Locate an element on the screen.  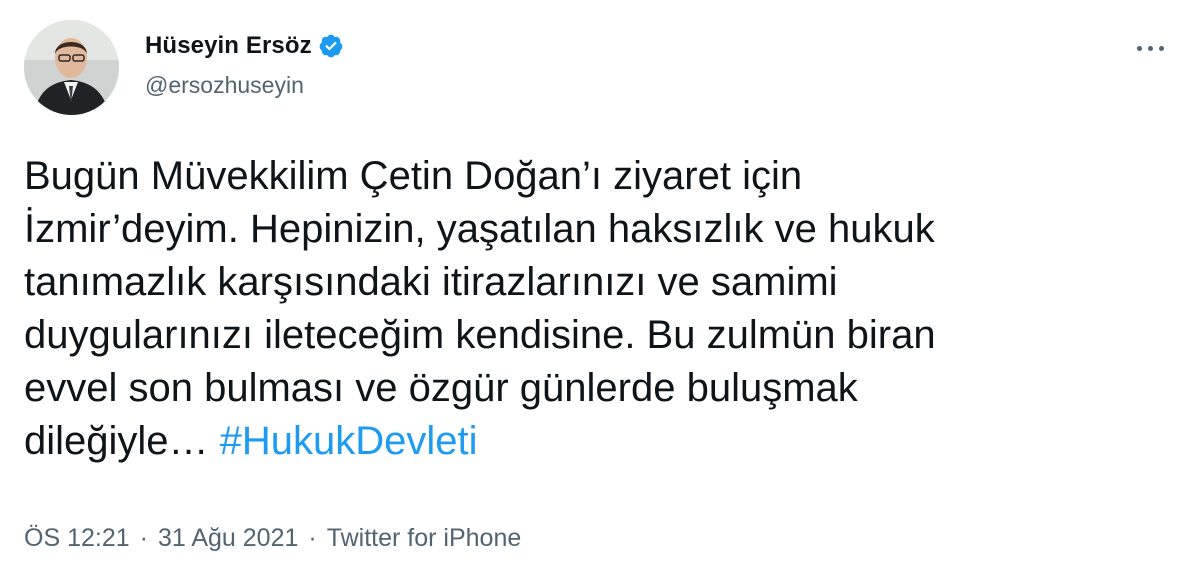
hashtag-link: #HukukDevleti is located at coordinates (349, 441).